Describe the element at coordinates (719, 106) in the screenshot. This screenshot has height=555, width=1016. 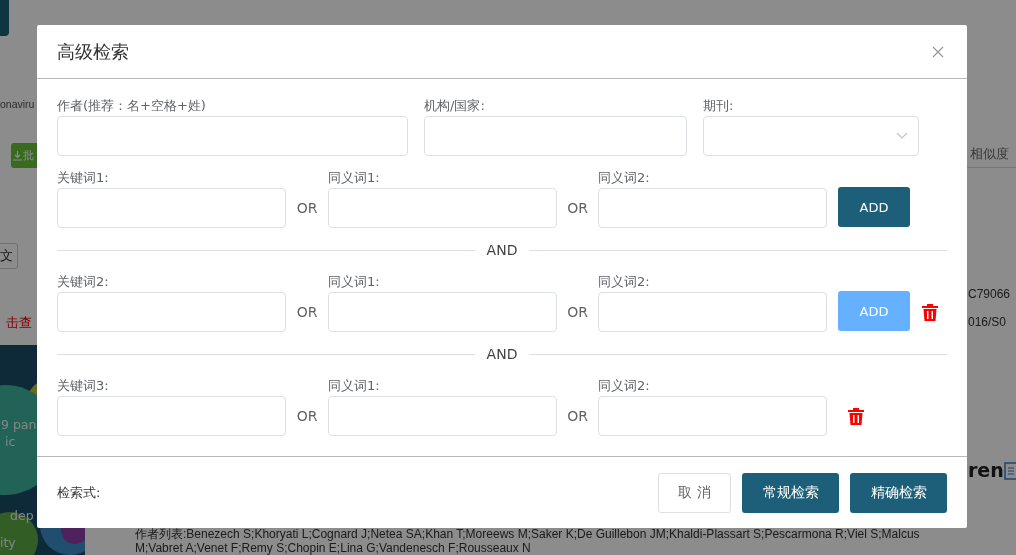
I see `field-label: 期刊:` at that location.